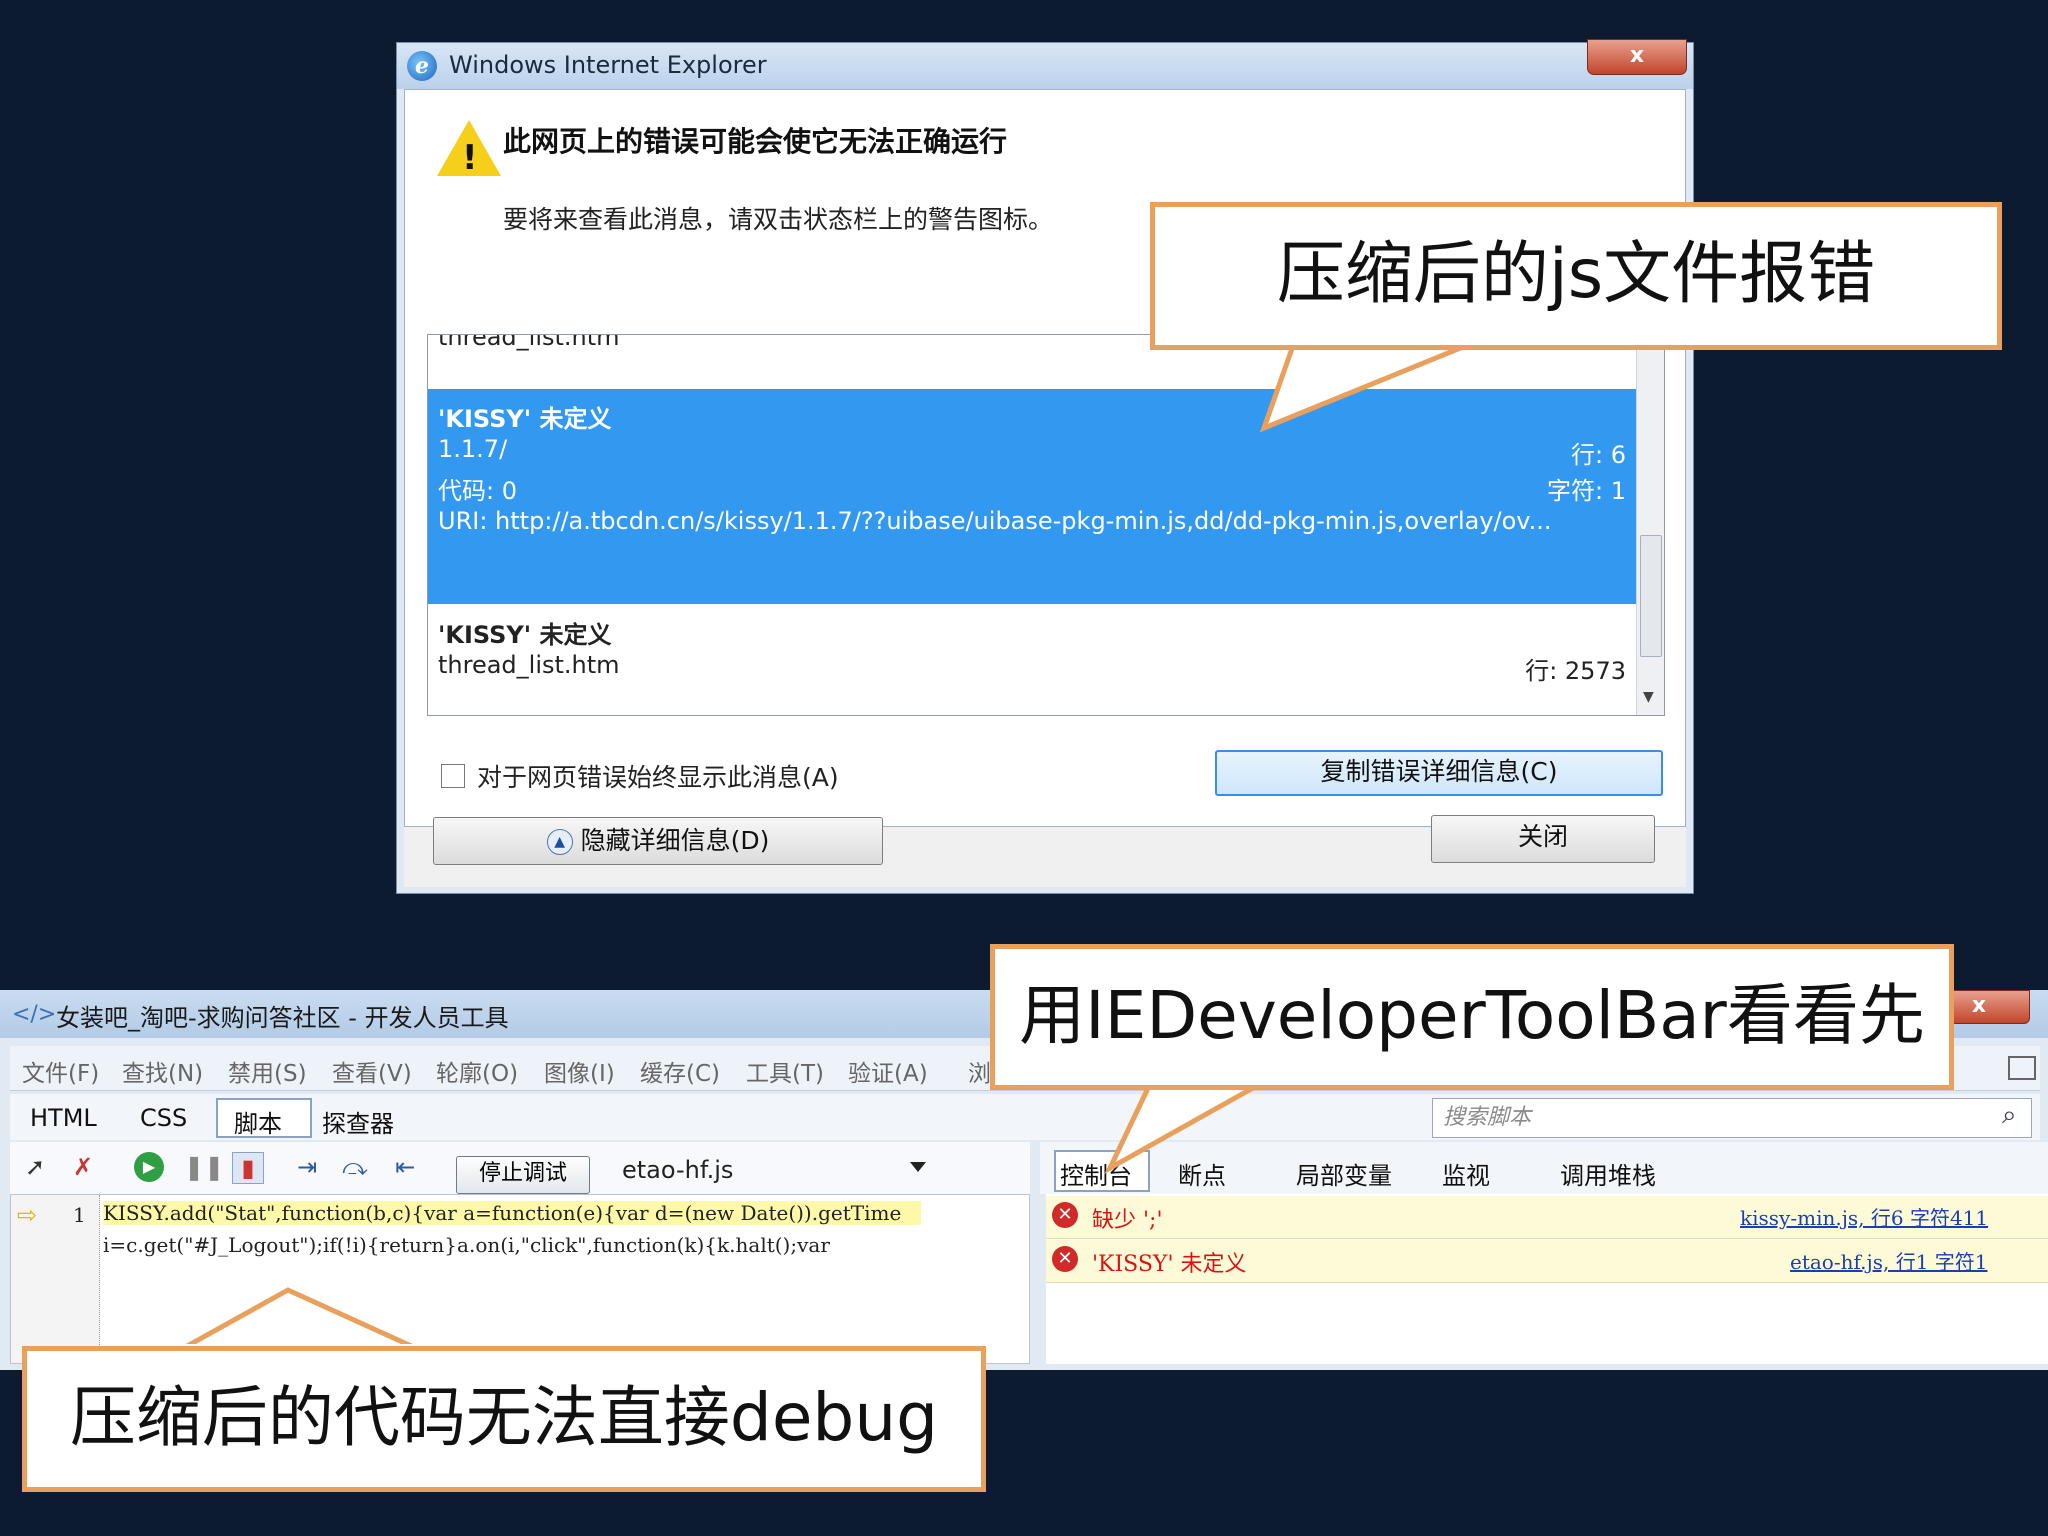 The image size is (2048, 1536). I want to click on tab-call-stack: 调用堆栈, so click(1608, 1173).